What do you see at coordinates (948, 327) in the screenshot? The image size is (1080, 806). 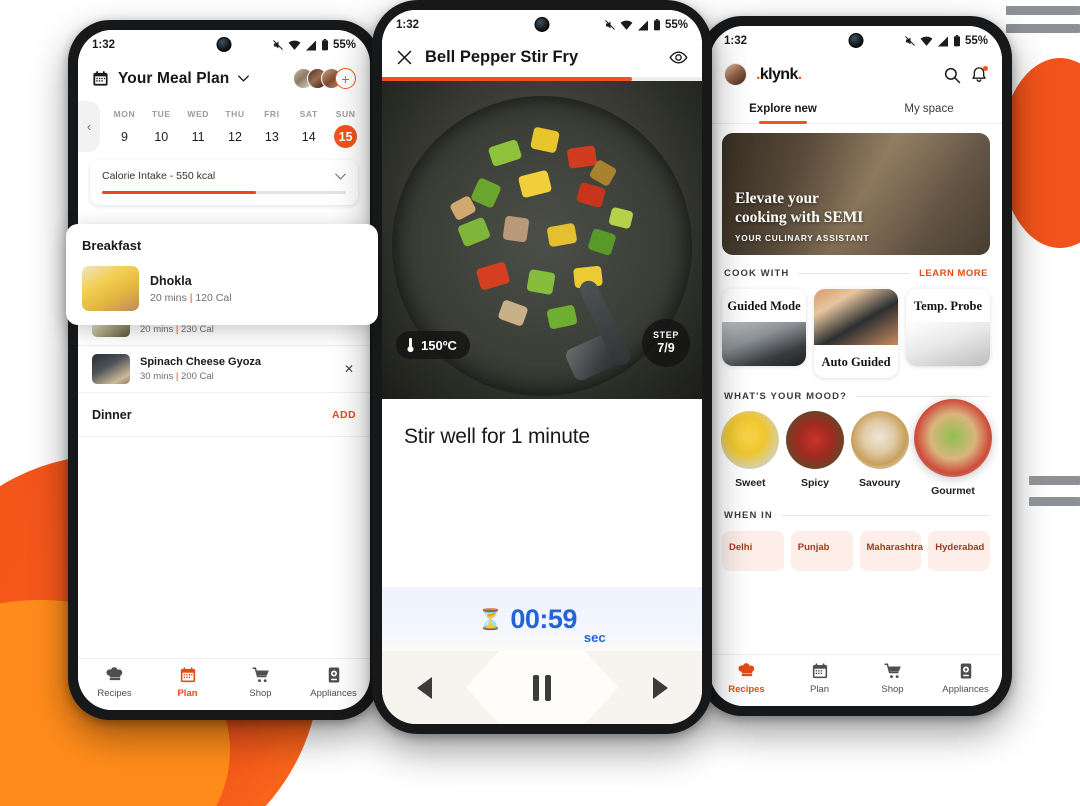 I see `card-temp-probe: Temp. Probe` at bounding box center [948, 327].